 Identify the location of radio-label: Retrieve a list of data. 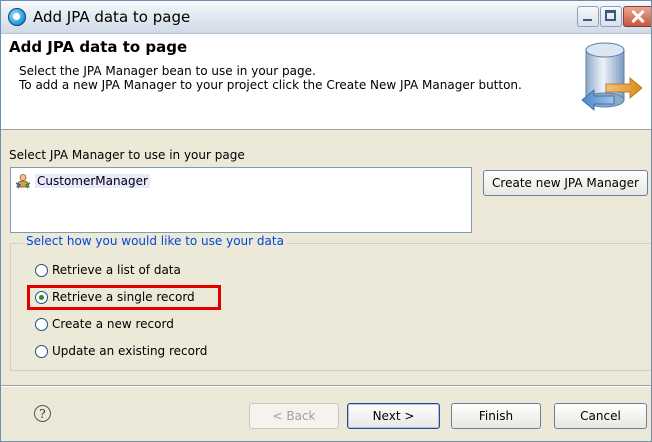
(116, 270).